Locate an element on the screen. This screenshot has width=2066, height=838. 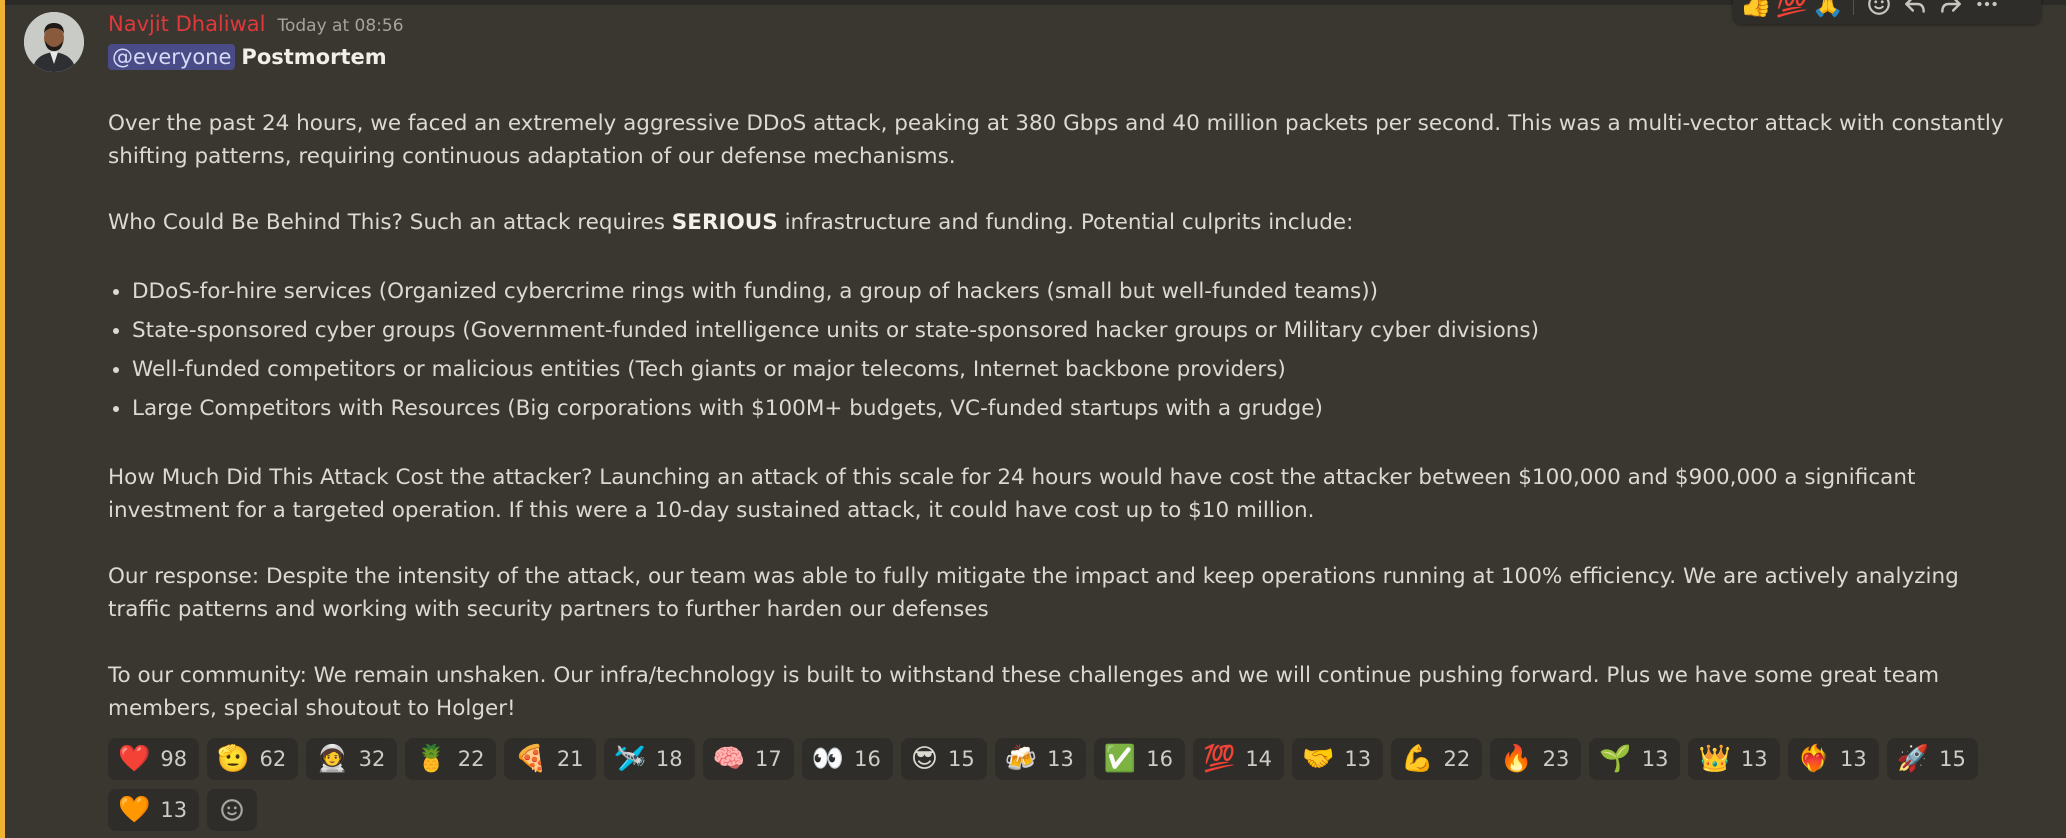
reply-icon is located at coordinates (1915, 6).